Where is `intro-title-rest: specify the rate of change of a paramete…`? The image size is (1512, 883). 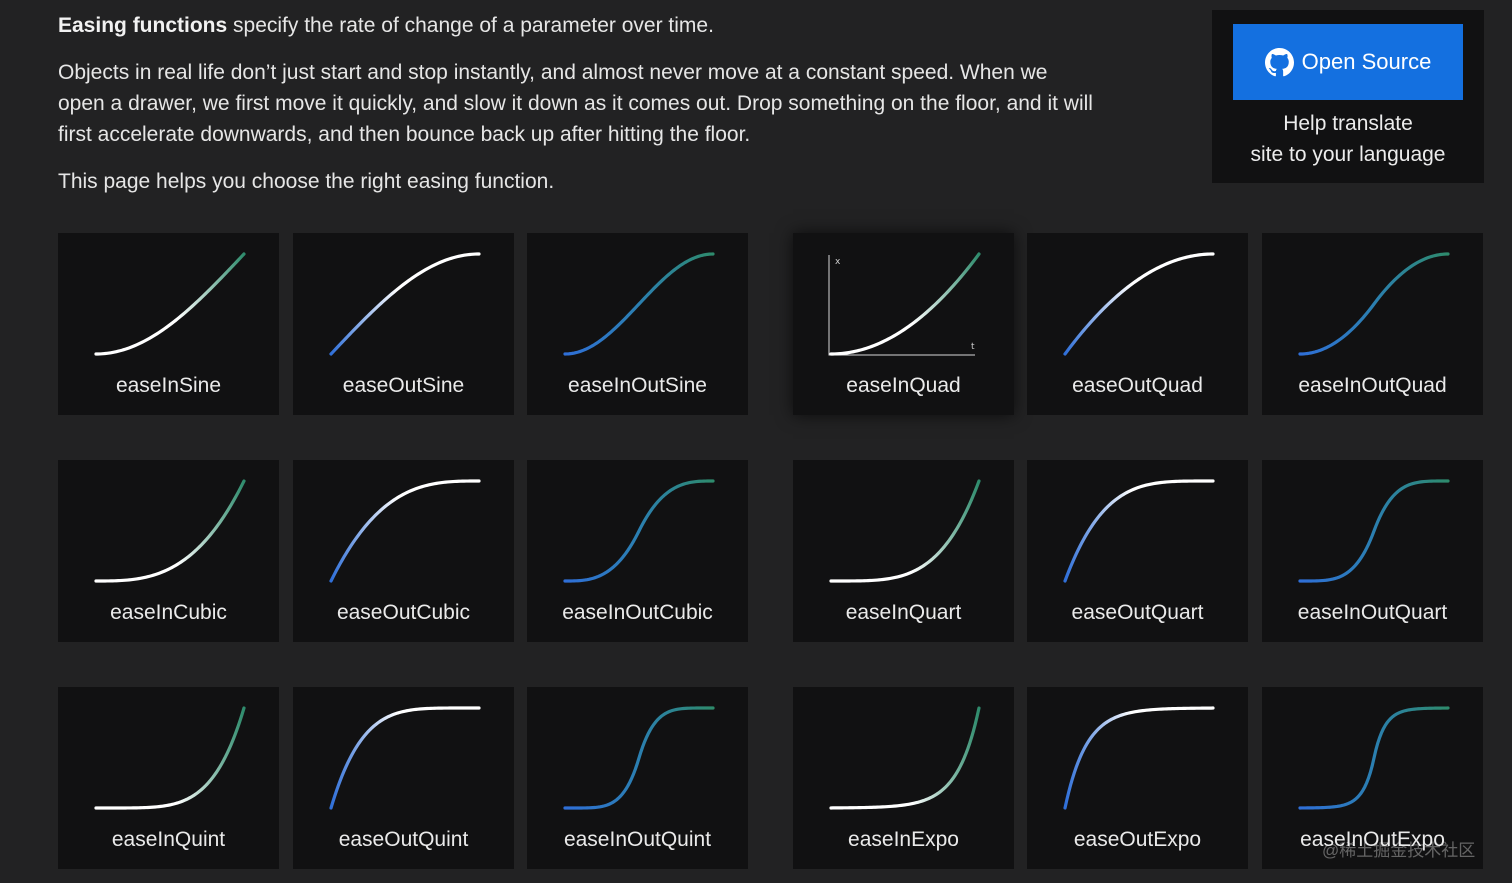
intro-title-rest: specify the rate of change of a paramete… is located at coordinates (470, 25).